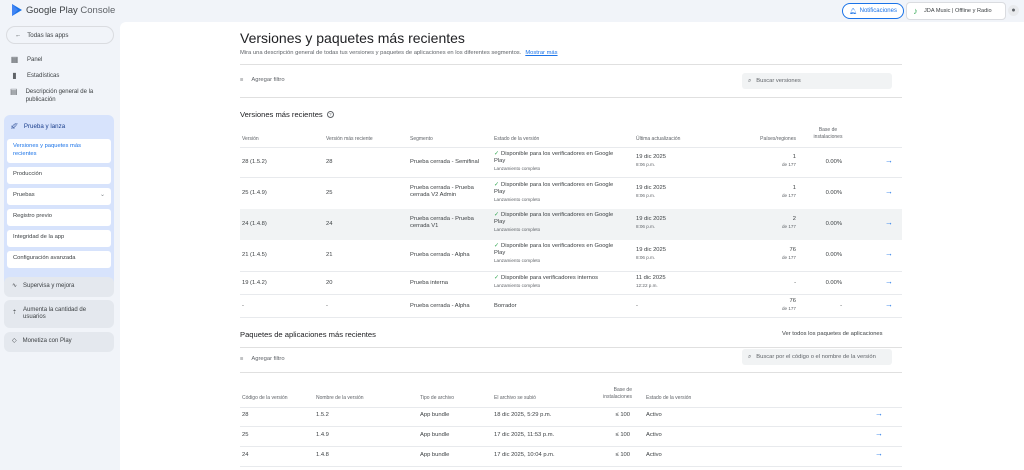 The height and width of the screenshot is (470, 1024). I want to click on check-circle-icon: ✓, so click(497, 215).